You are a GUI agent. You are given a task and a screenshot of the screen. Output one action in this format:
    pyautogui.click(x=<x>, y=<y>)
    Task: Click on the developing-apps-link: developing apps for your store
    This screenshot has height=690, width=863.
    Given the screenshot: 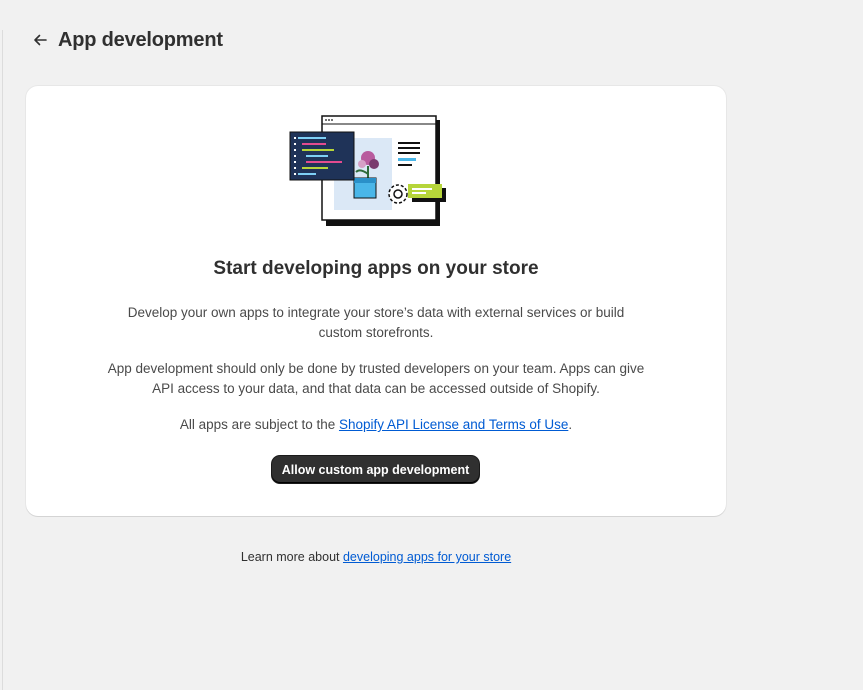 What is the action you would take?
    pyautogui.click(x=427, y=557)
    